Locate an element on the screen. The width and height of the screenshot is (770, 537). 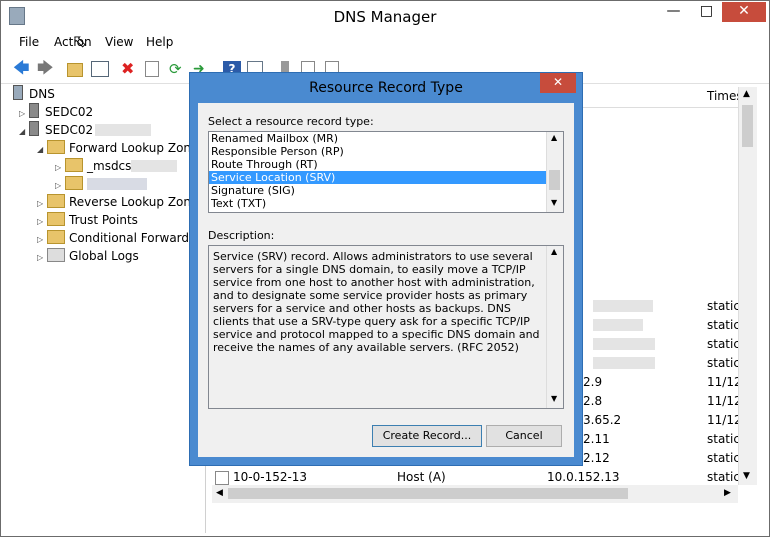
tree-node-msdcs: ▷ _msdcs is located at coordinates (107, 166).